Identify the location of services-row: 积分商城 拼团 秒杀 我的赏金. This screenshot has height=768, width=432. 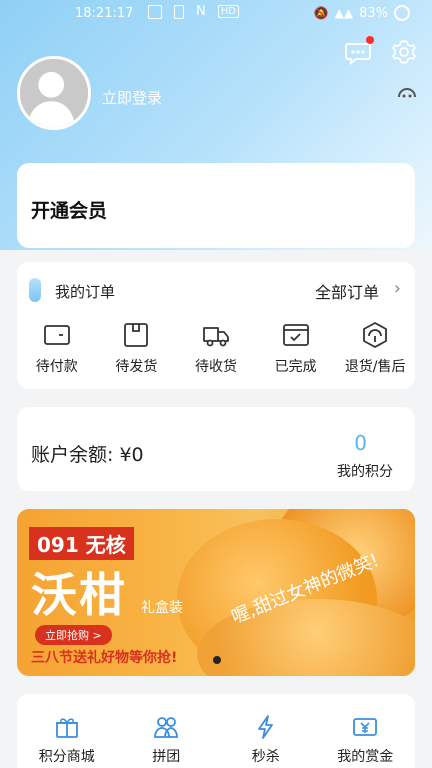
(216, 740).